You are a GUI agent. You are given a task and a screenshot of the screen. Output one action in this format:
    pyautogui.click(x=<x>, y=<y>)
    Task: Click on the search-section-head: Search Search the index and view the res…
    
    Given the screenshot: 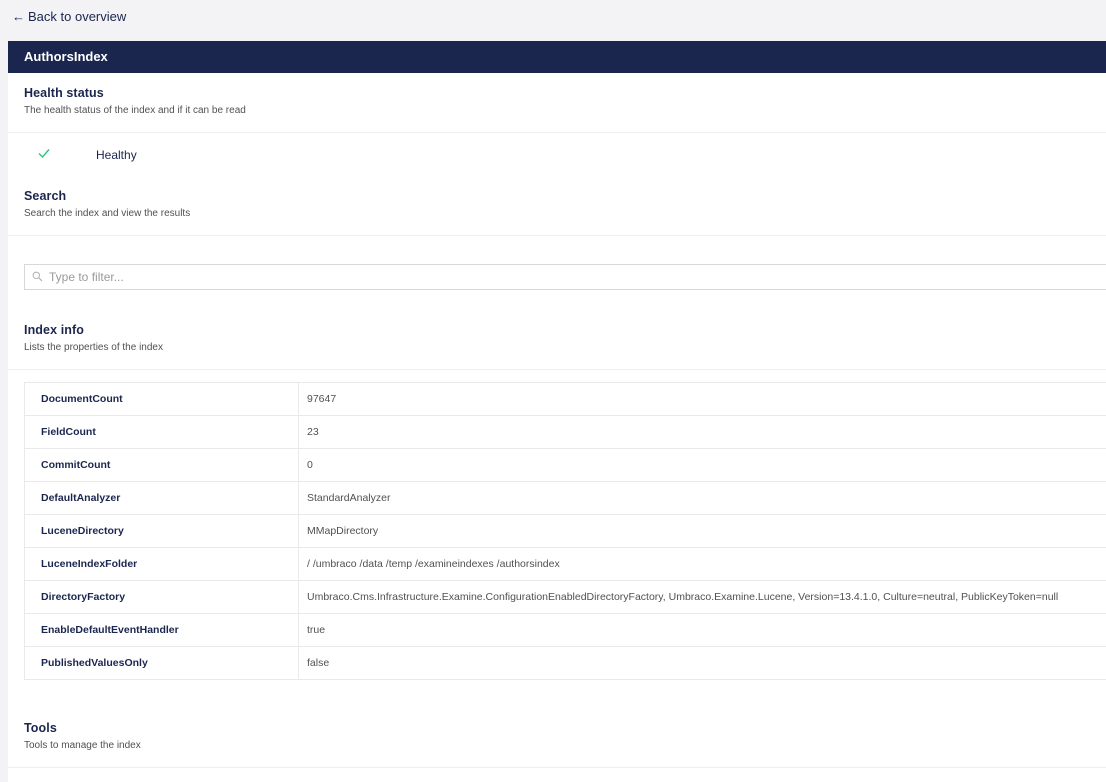 What is the action you would take?
    pyautogui.click(x=107, y=204)
    